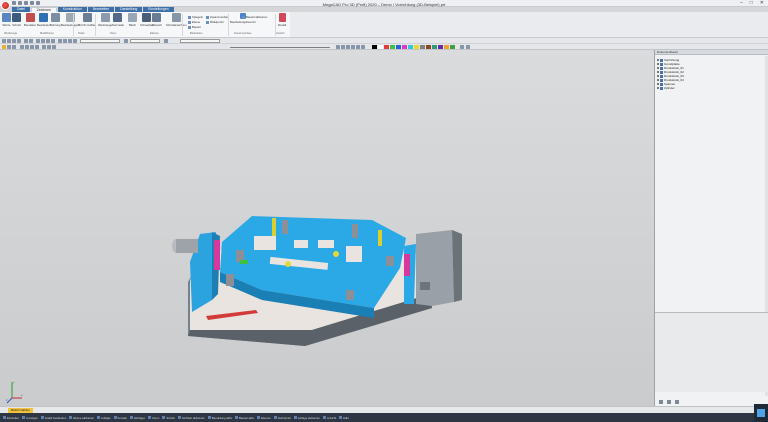  Describe the element at coordinates (104, 418) in the screenshot. I see `status-item: Auflage` at that location.